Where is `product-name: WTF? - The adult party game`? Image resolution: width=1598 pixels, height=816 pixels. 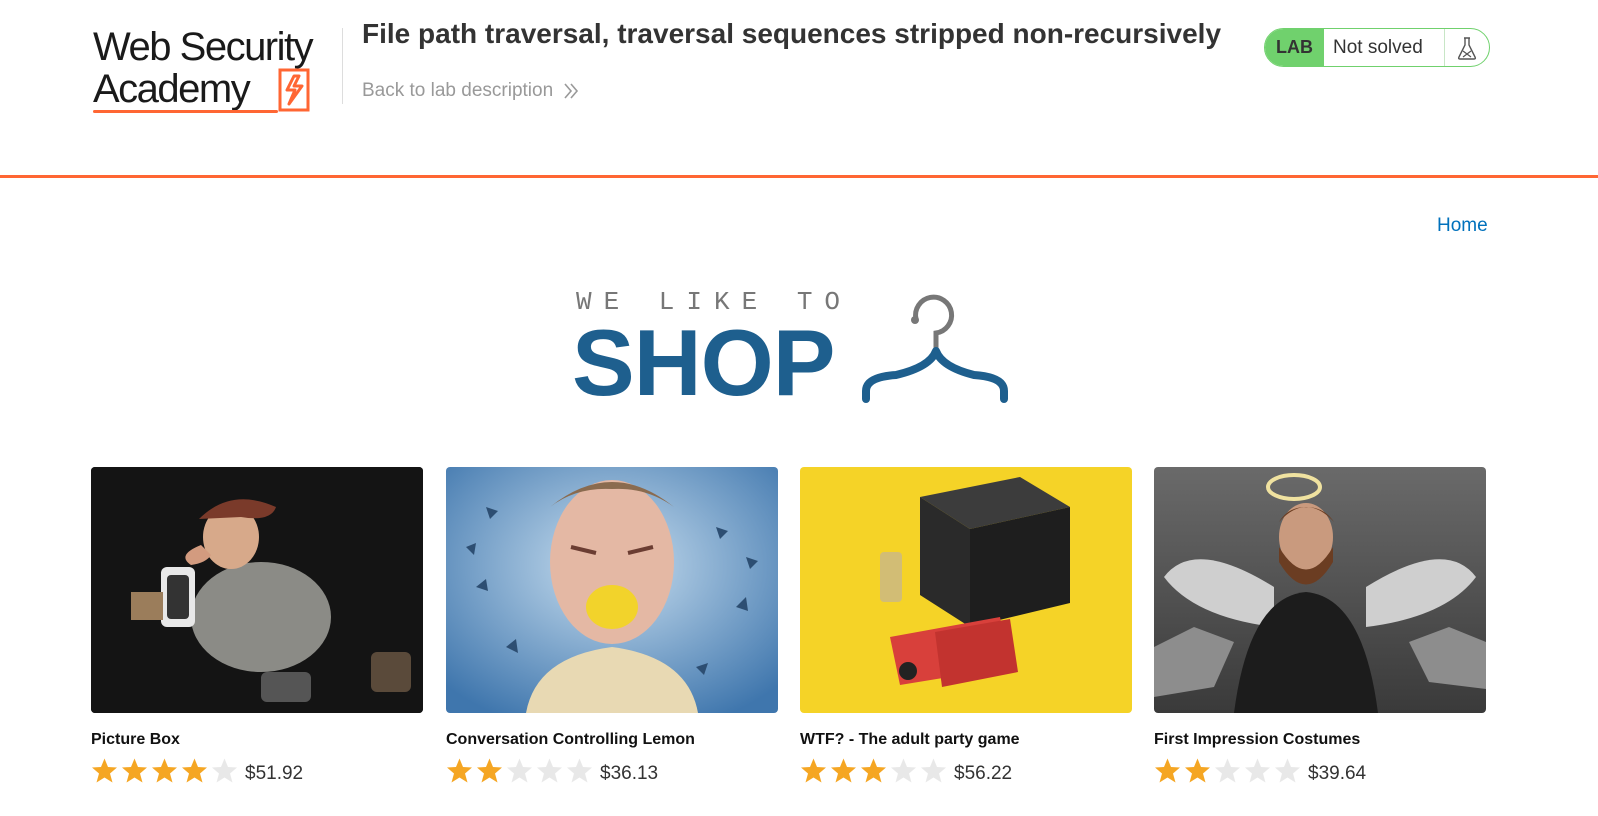
product-name: WTF? - The adult party game is located at coordinates (910, 740).